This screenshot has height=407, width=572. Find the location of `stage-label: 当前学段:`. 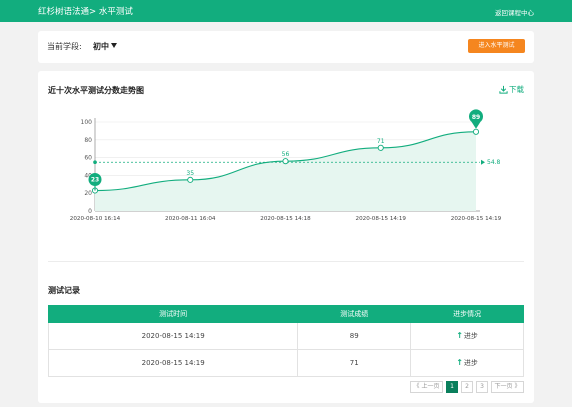

stage-label: 当前学段: is located at coordinates (64, 46).